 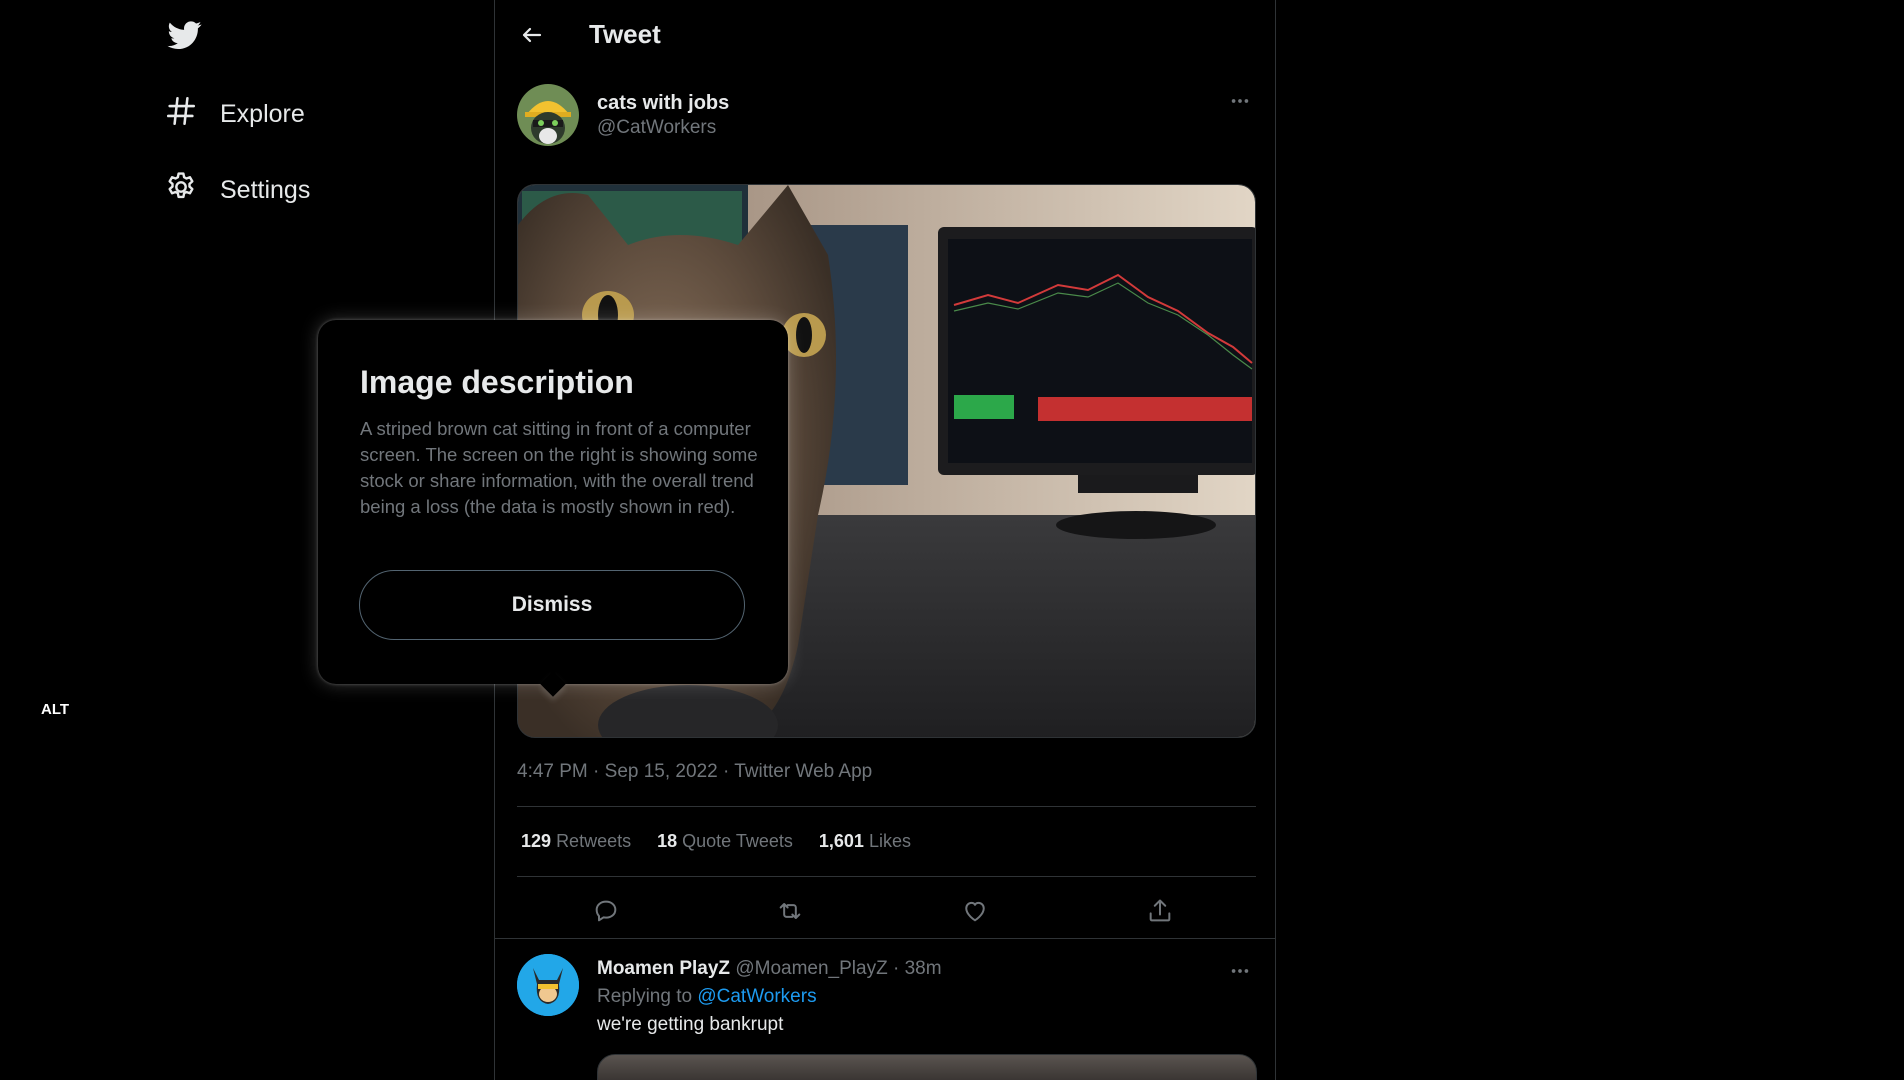 I want to click on tweet-meta: 4:47 PM · Sep 15, 2022 · Twitter Web App, so click(x=694, y=772).